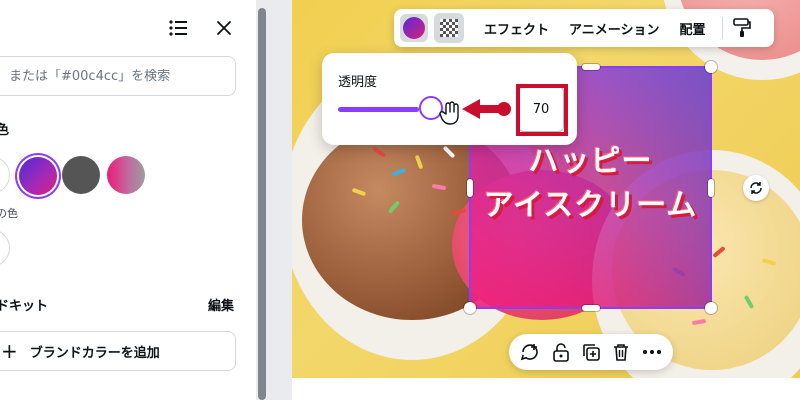 Image resolution: width=800 pixels, height=400 pixels. What do you see at coordinates (5, 175) in the screenshot?
I see `color-swatch-white` at bounding box center [5, 175].